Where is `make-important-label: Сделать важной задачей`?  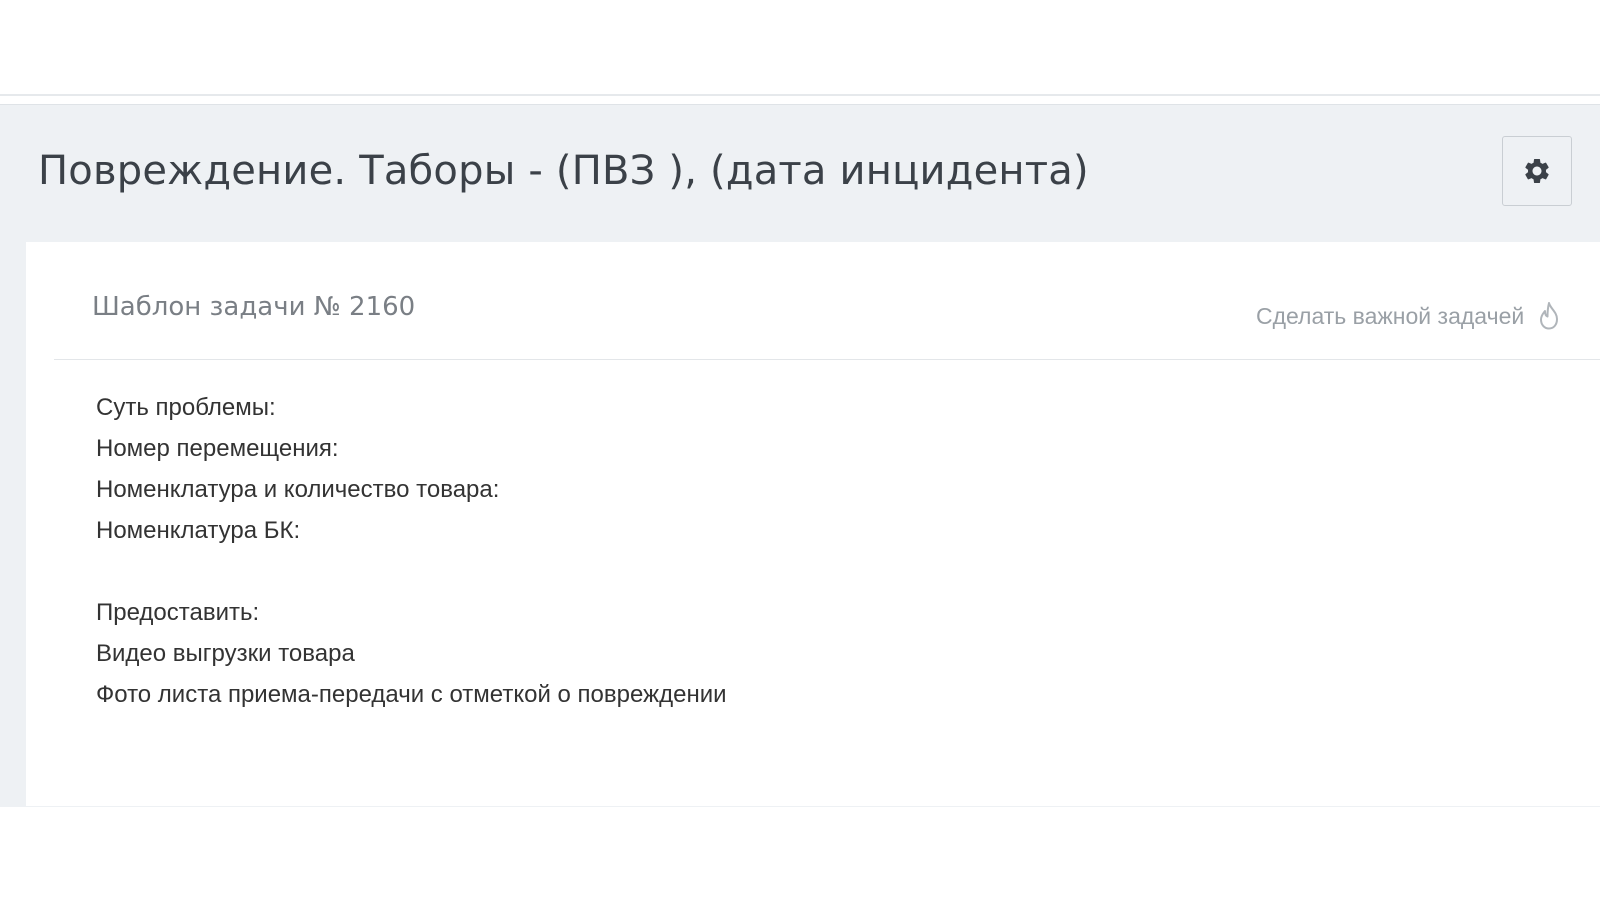 make-important-label: Сделать важной задачей is located at coordinates (1390, 315).